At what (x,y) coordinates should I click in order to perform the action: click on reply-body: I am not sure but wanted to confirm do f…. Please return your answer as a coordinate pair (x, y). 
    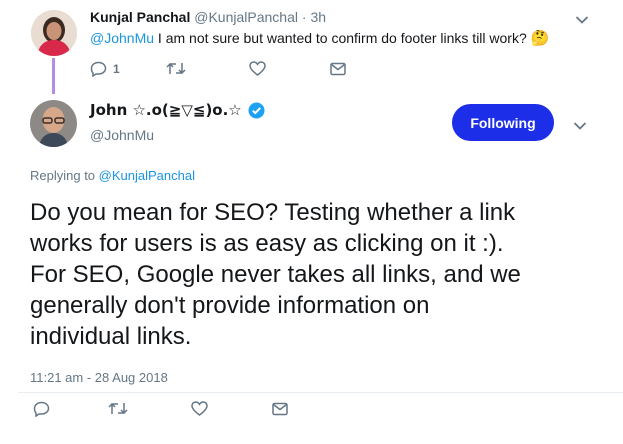
    Looking at the image, I should click on (342, 38).